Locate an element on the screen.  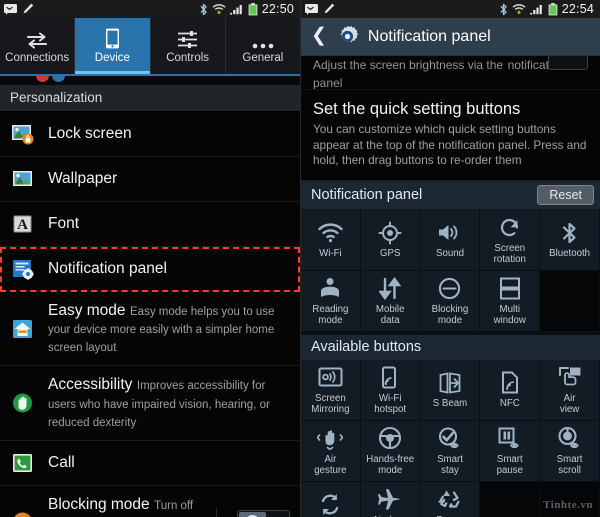
notification-panel-icon is located at coordinates (23, 269).